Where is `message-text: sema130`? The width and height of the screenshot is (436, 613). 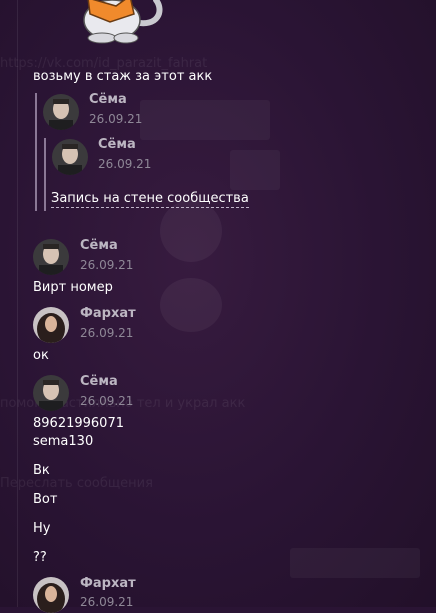
message-text: sema130 is located at coordinates (63, 441).